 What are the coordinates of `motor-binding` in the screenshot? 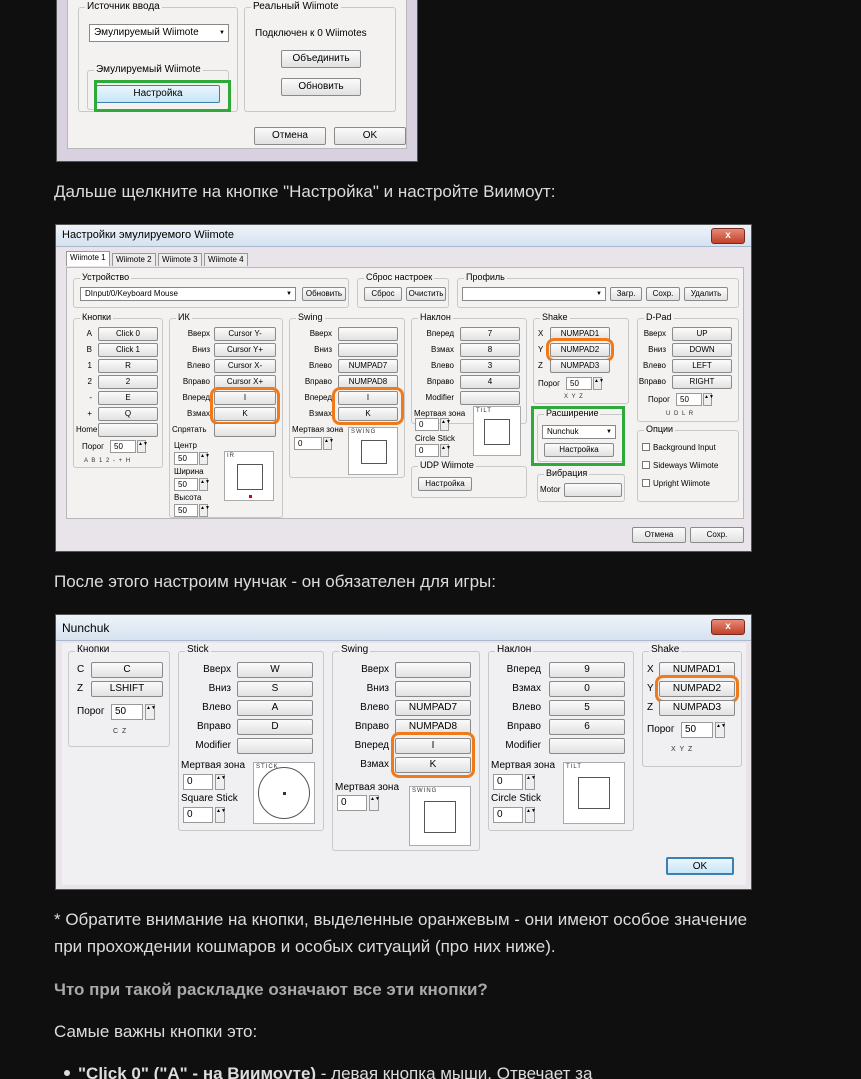 It's located at (593, 490).